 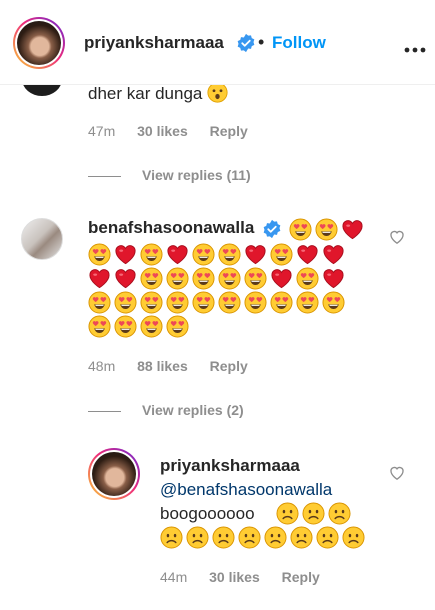 What do you see at coordinates (42, 239) in the screenshot?
I see `commenter-avatar` at bounding box center [42, 239].